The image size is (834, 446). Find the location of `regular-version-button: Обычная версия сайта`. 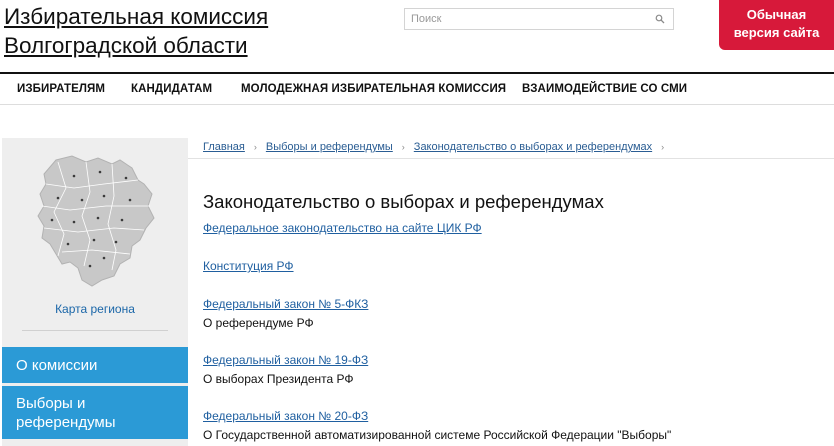

regular-version-button: Обычная версия сайта is located at coordinates (776, 25).